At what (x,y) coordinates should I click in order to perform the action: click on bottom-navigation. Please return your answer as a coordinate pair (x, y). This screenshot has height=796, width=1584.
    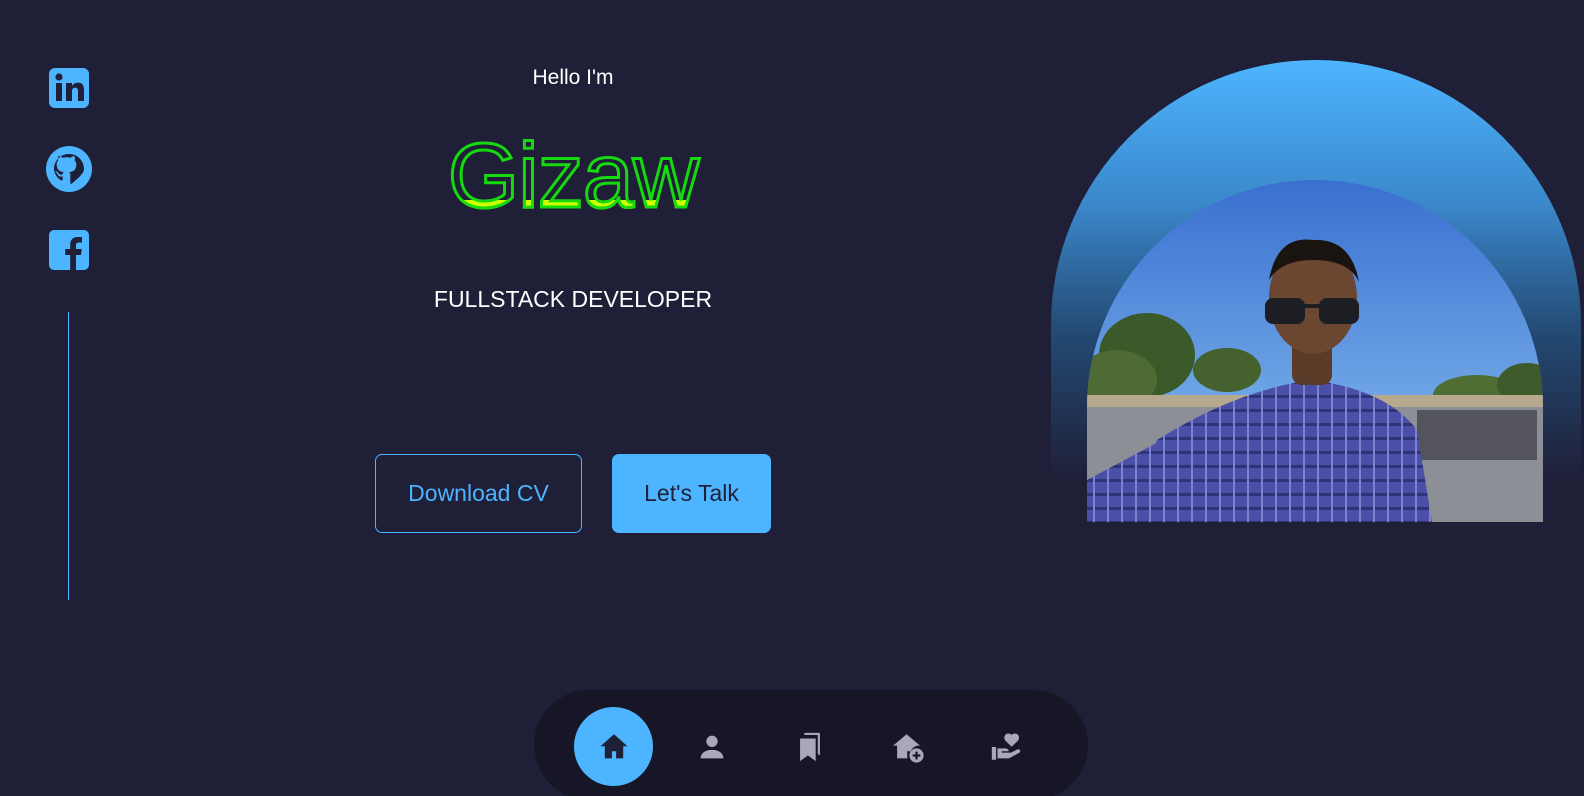
    Looking at the image, I should click on (811, 743).